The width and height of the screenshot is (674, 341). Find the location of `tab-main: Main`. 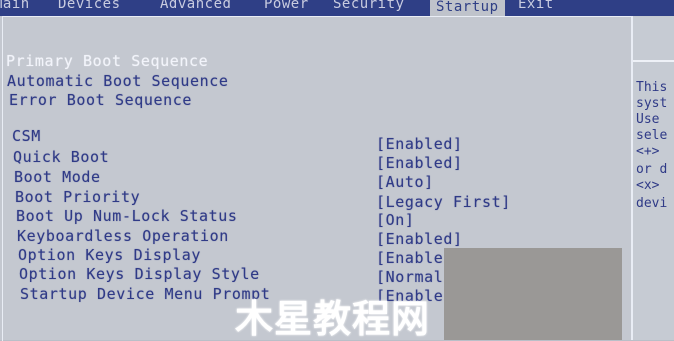

tab-main: Main is located at coordinates (15, 6).